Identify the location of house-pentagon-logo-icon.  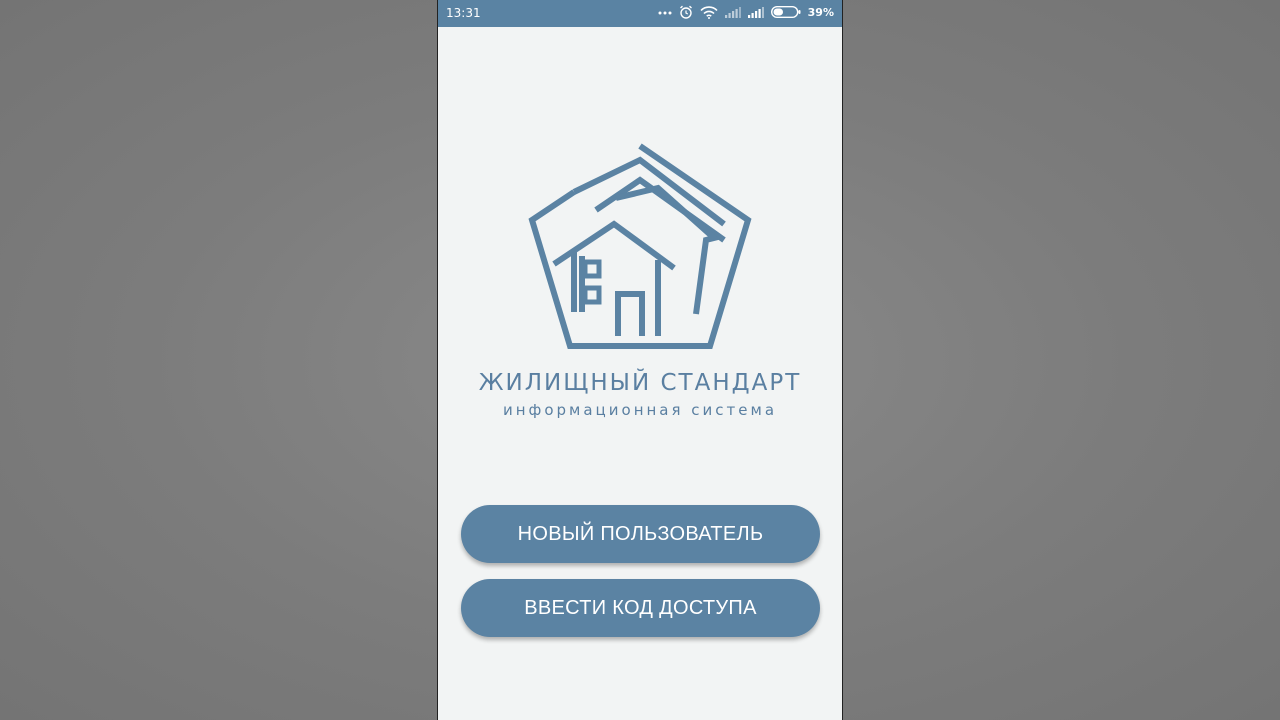
(640, 246).